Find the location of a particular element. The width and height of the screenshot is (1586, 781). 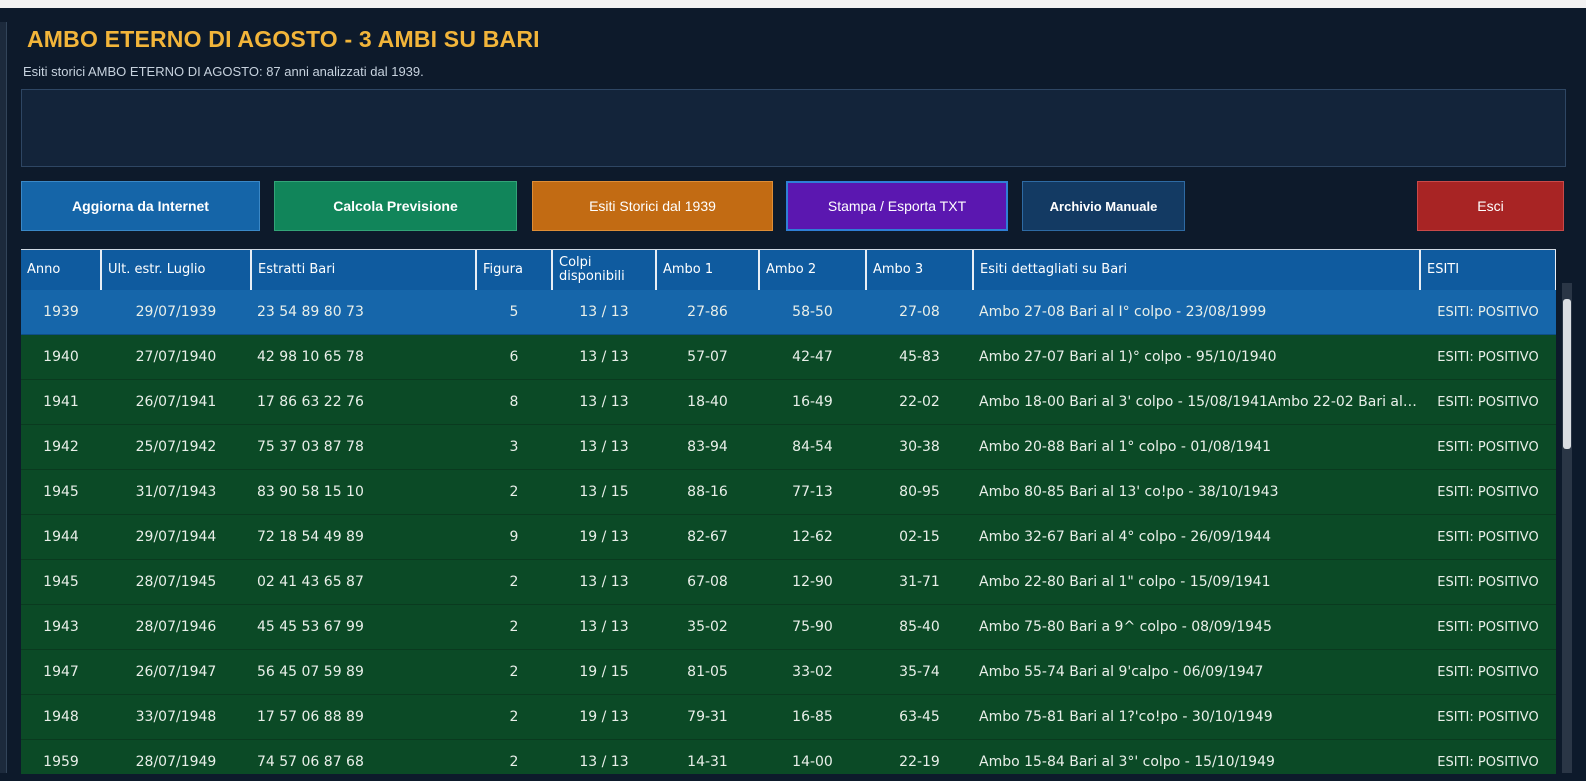

cell-estratti: 56 45 07 59 89 is located at coordinates (363, 672).